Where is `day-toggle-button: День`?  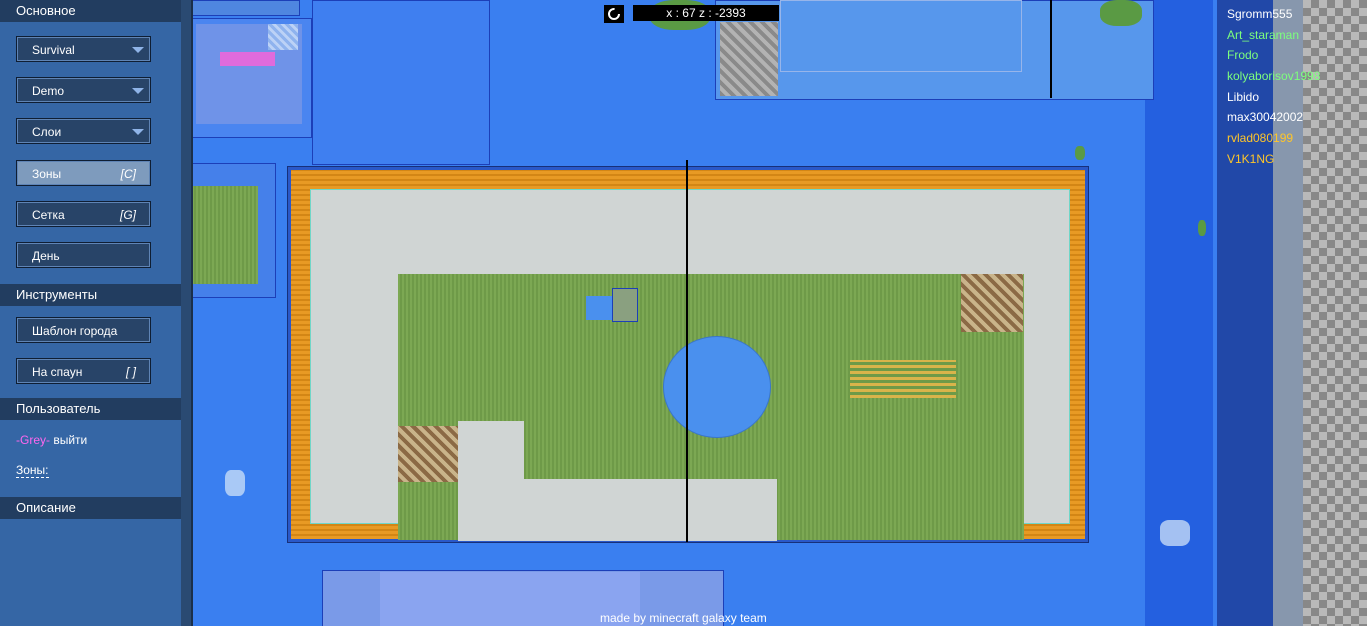 day-toggle-button: День is located at coordinates (83, 255).